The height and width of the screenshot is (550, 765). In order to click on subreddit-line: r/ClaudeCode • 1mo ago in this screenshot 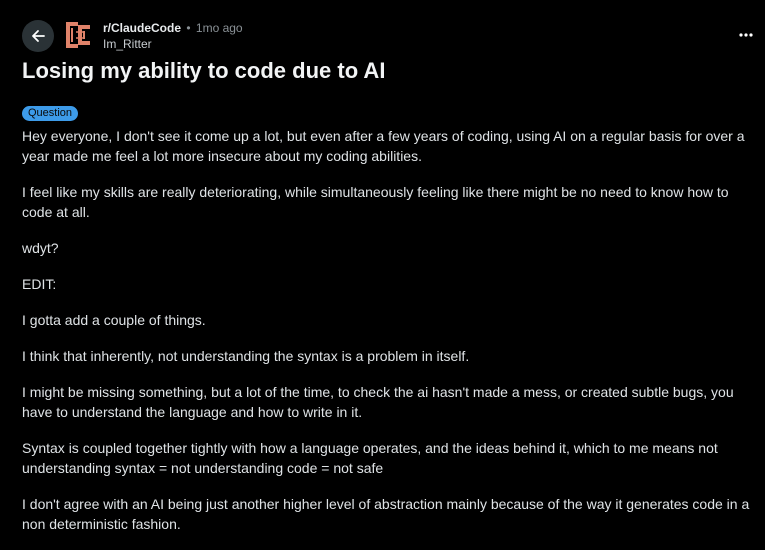, I will do `click(173, 28)`.